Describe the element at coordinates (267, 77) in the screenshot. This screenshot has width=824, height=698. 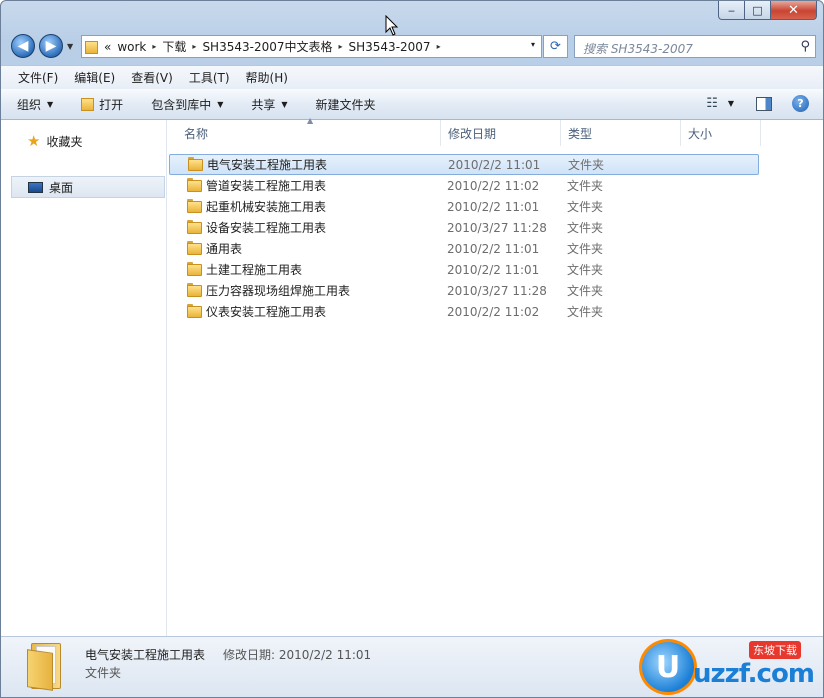
I see `menu-help: 帮助(H)` at that location.